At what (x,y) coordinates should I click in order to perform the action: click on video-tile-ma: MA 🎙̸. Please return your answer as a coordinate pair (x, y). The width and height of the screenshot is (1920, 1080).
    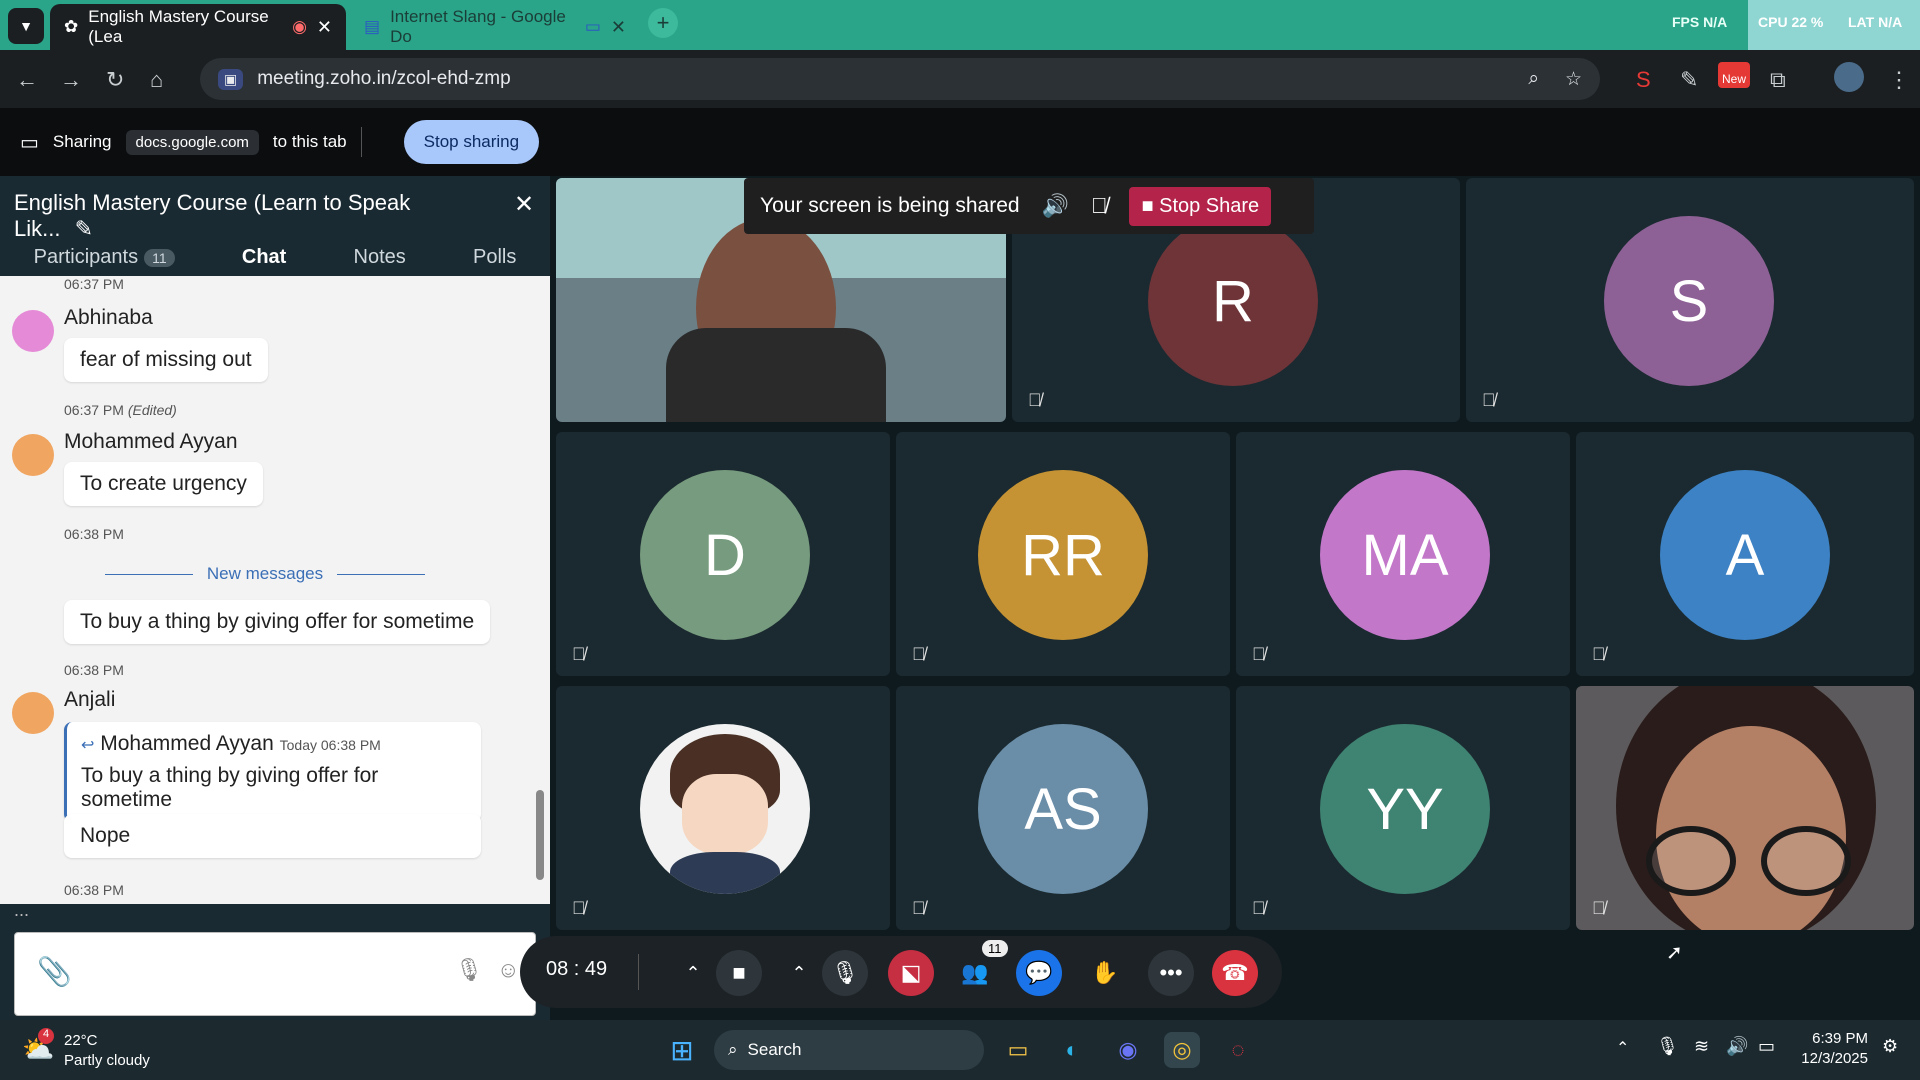
    Looking at the image, I should click on (1403, 554).